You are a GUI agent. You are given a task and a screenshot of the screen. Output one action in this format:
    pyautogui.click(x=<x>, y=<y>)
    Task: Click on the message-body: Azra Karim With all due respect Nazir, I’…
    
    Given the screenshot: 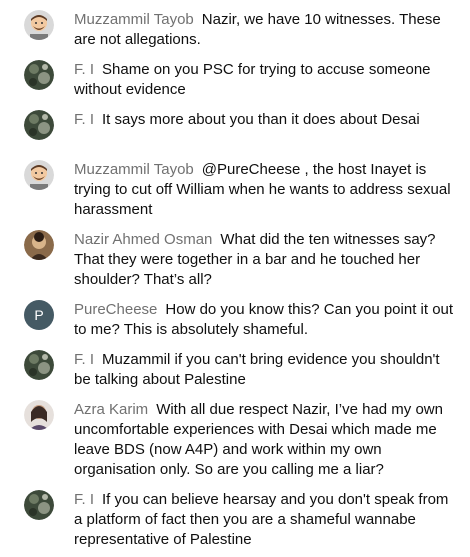 What is the action you would take?
    pyautogui.click(x=266, y=440)
    